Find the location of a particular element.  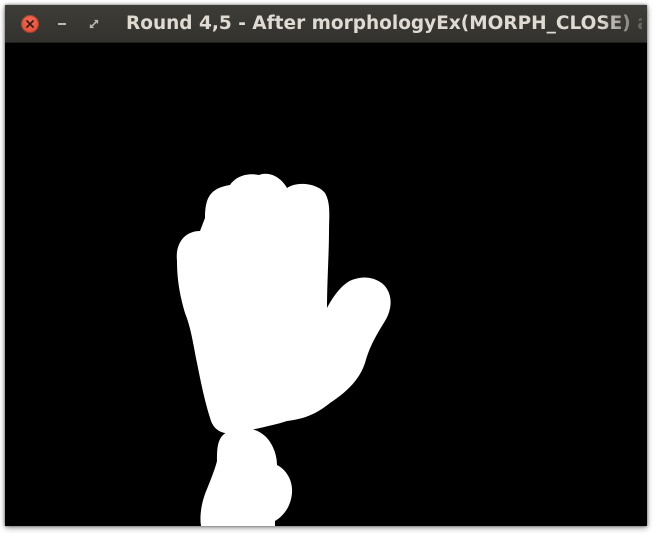

minimize-button is located at coordinates (62, 24).